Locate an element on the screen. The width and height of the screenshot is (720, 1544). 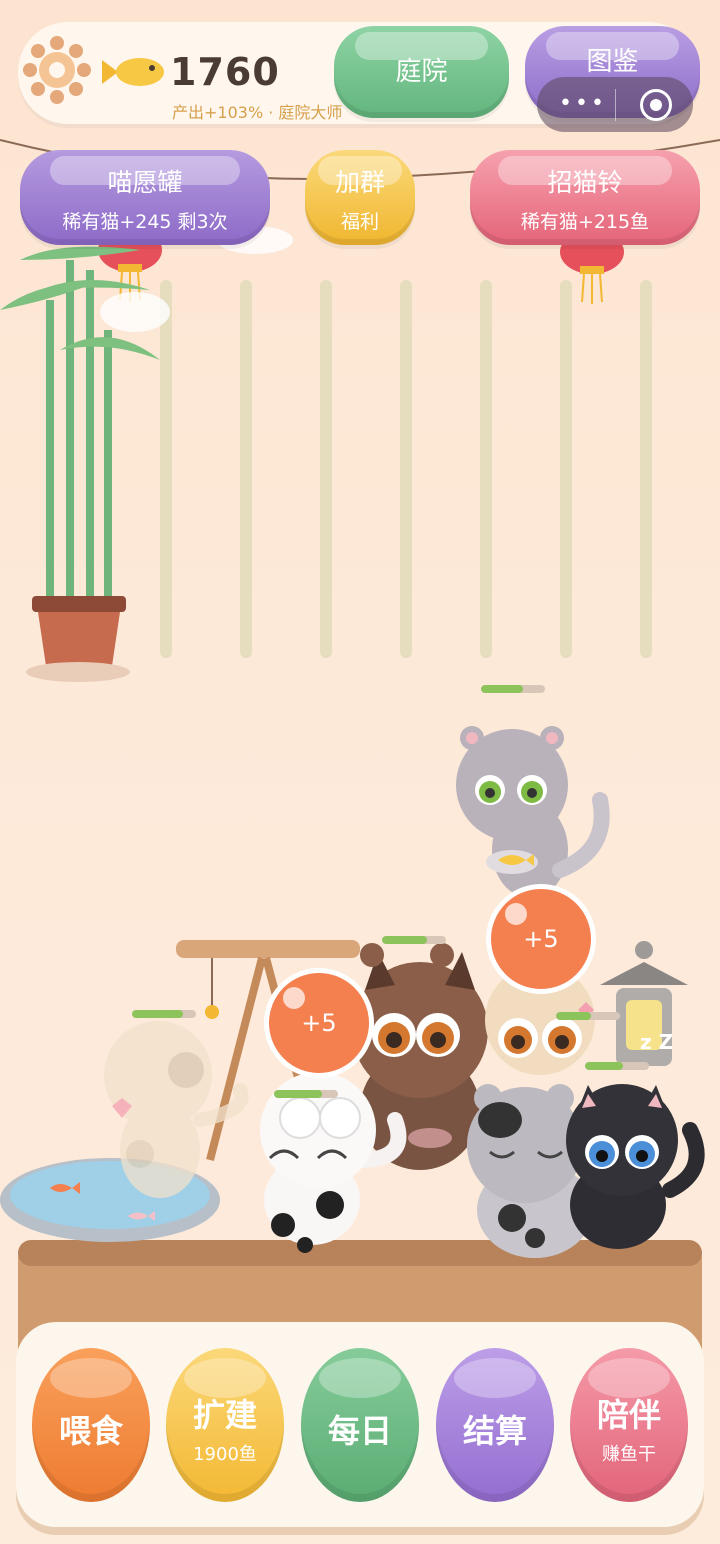
settle-label: 结算 is located at coordinates (494, 1431).